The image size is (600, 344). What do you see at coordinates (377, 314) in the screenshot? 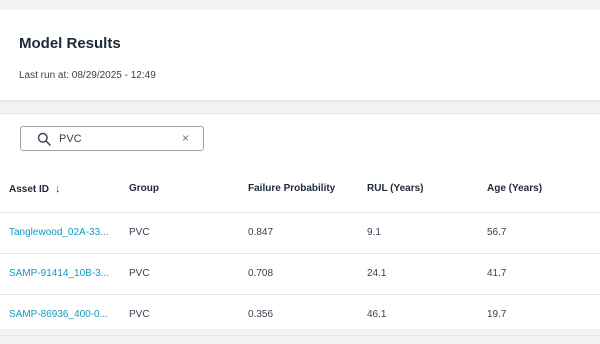
I see `rul-cell: 46.1` at bounding box center [377, 314].